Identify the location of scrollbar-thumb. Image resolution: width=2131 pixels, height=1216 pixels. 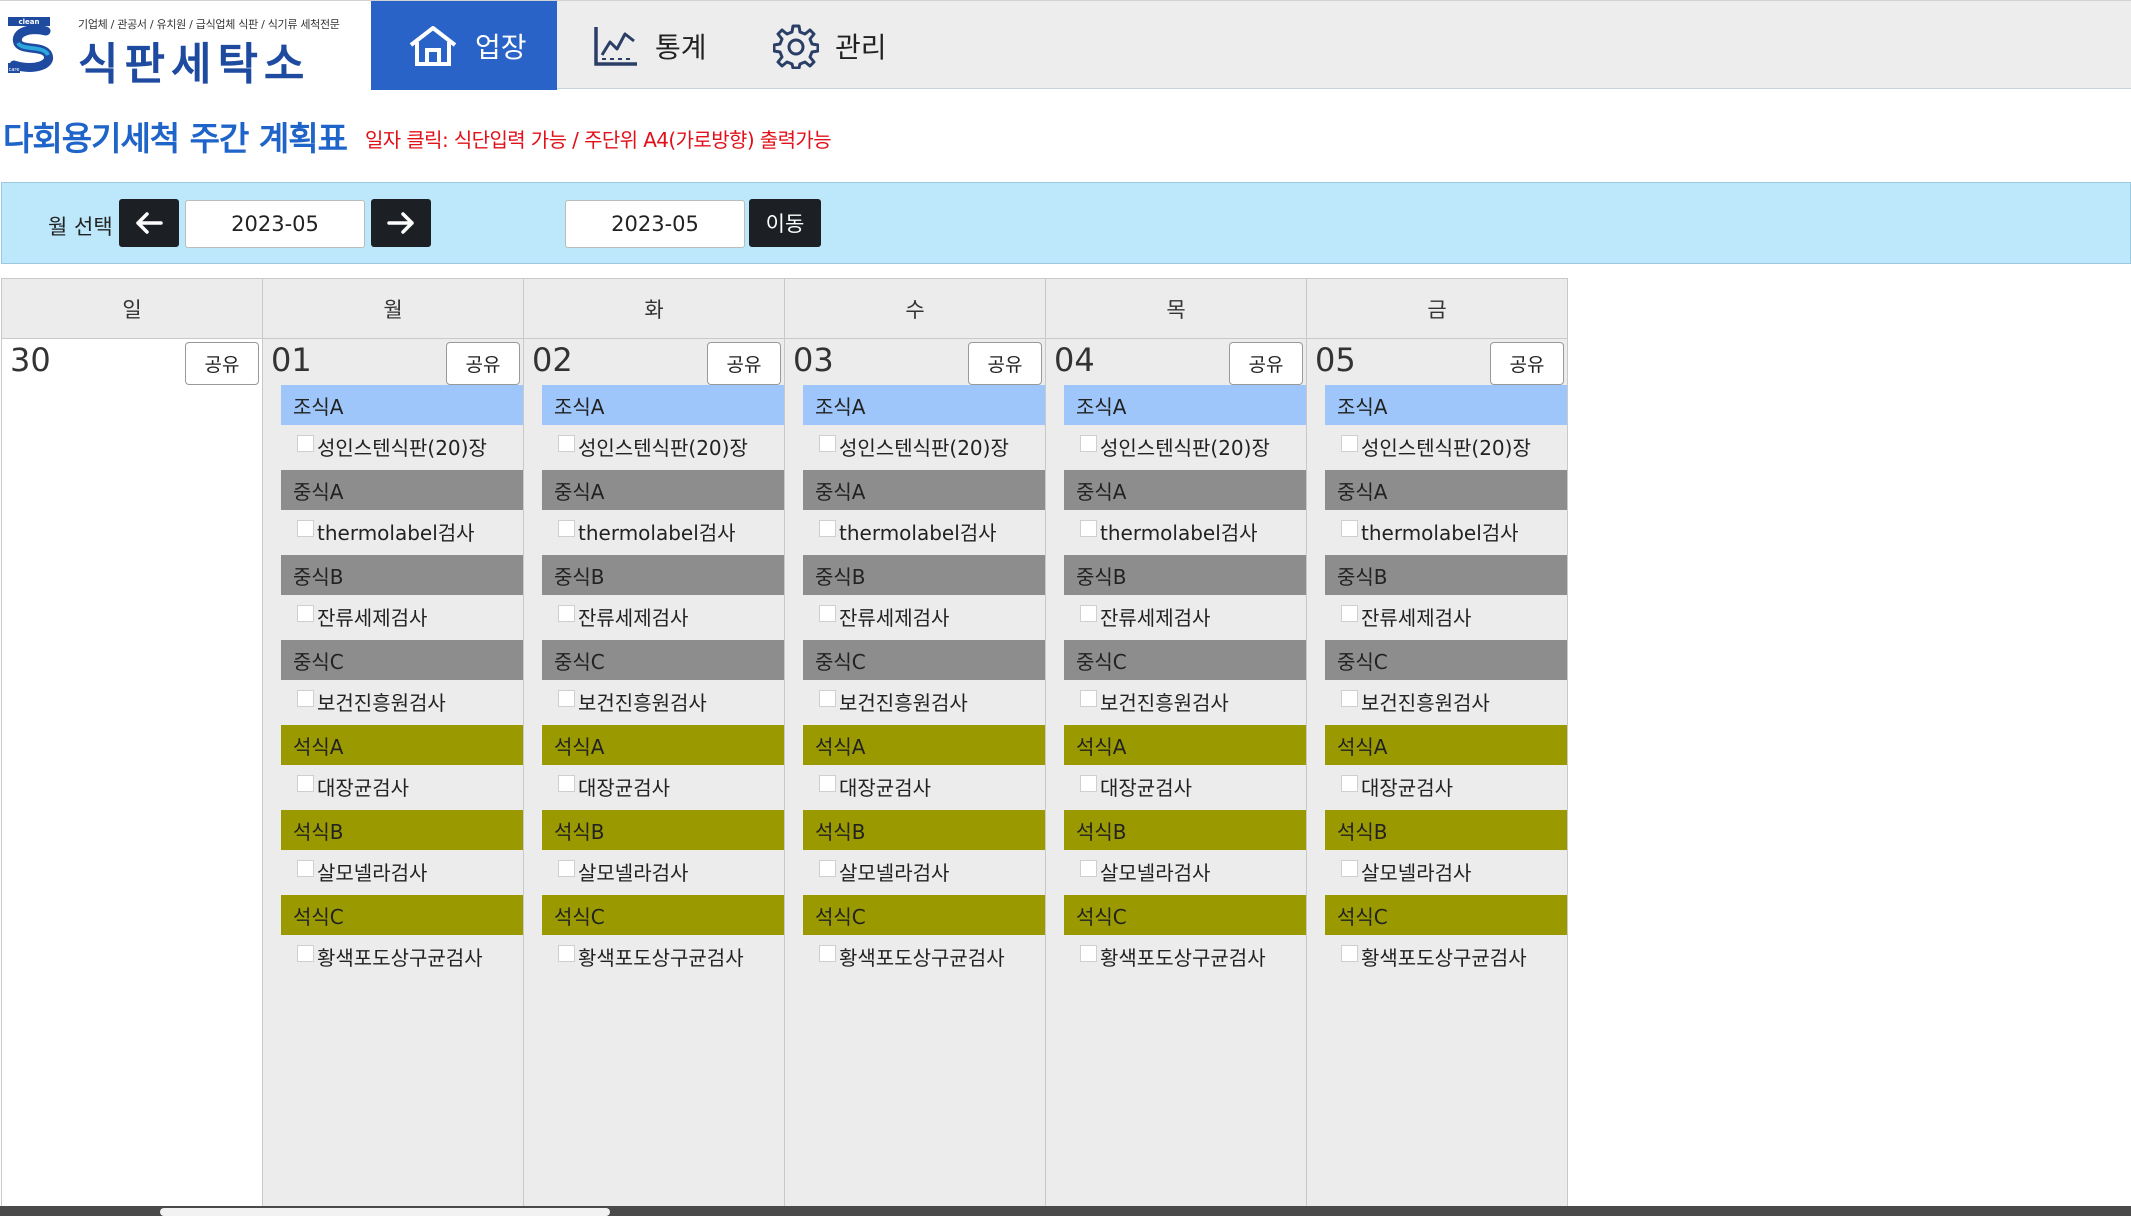
(385, 1212).